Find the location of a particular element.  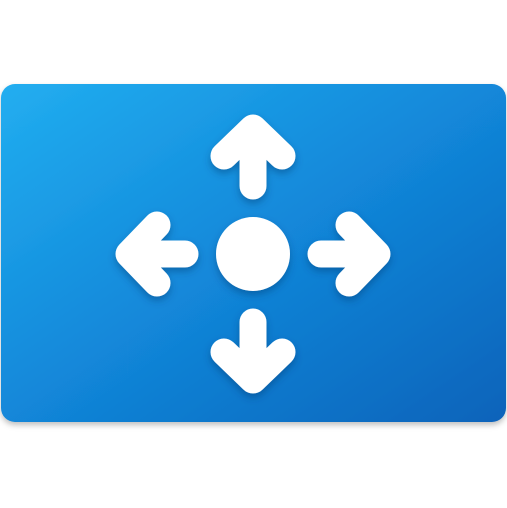

center-dot-icon is located at coordinates (253, 254).